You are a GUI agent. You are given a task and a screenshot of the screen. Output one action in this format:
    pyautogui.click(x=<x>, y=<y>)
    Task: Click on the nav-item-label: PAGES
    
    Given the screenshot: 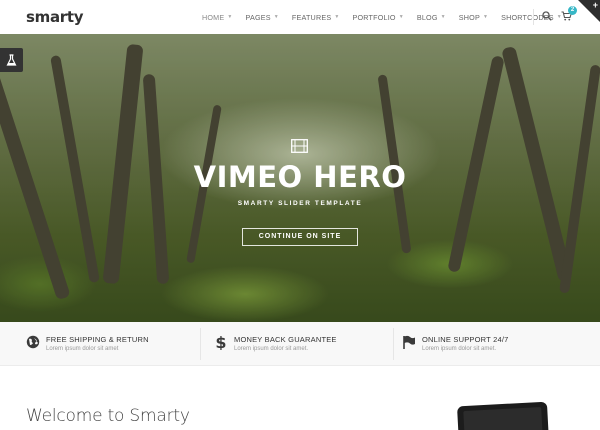 What is the action you would take?
    pyautogui.click(x=258, y=17)
    